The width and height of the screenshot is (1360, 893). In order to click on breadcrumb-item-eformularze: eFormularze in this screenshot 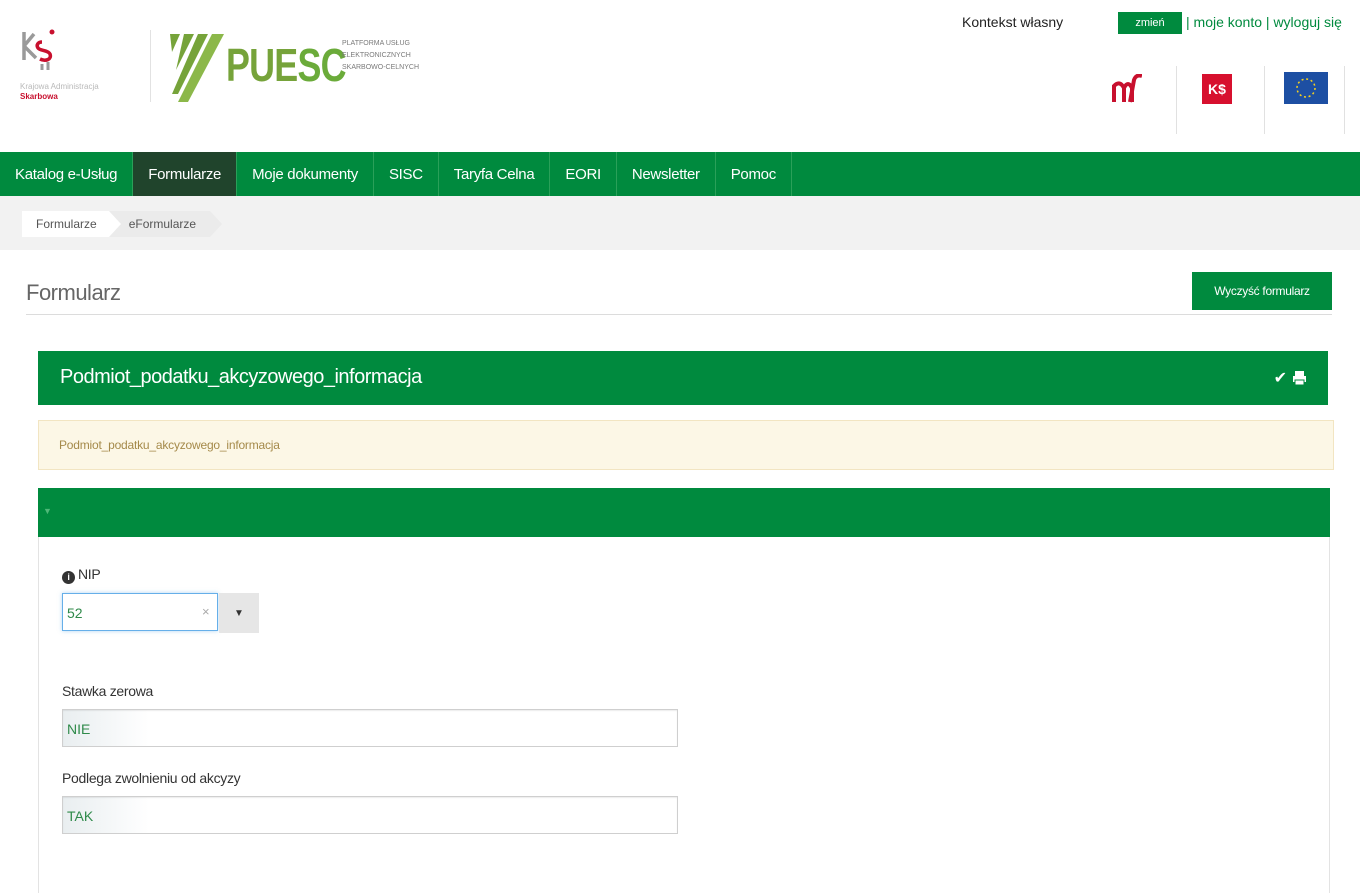, I will do `click(165, 224)`.